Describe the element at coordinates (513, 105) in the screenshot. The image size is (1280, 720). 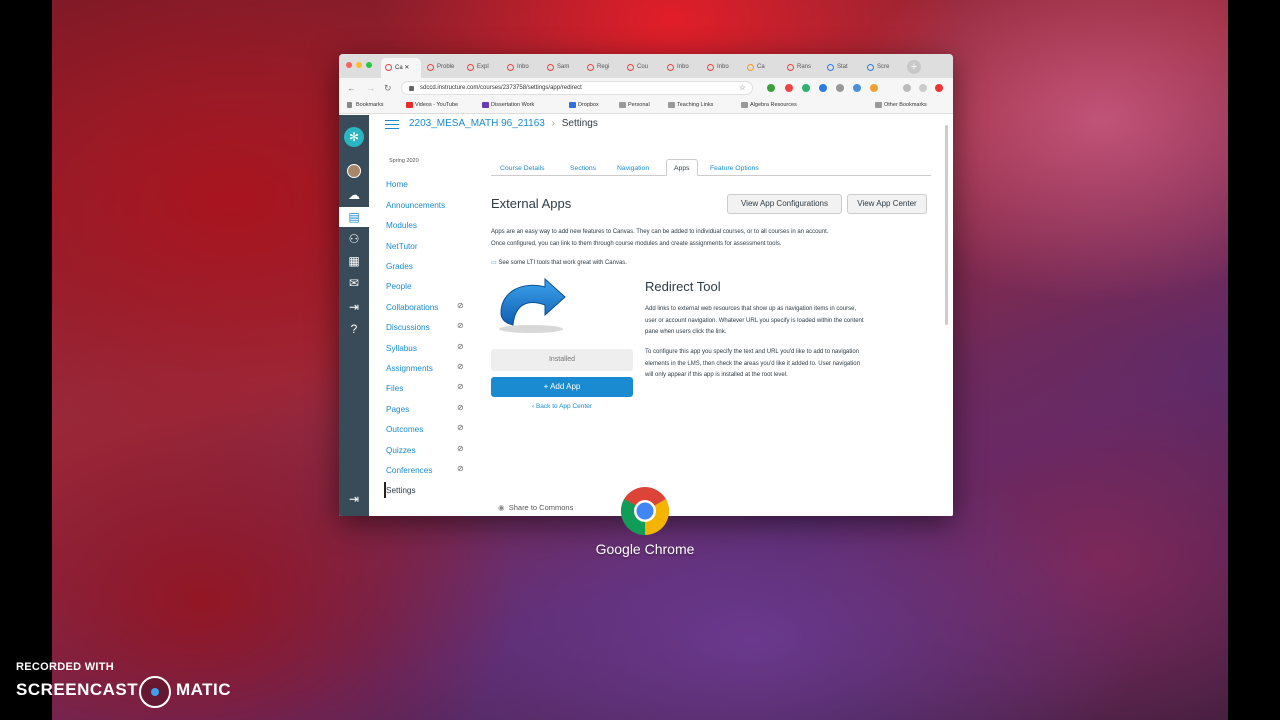
I see `bookmark-label: Dissertation Work` at that location.